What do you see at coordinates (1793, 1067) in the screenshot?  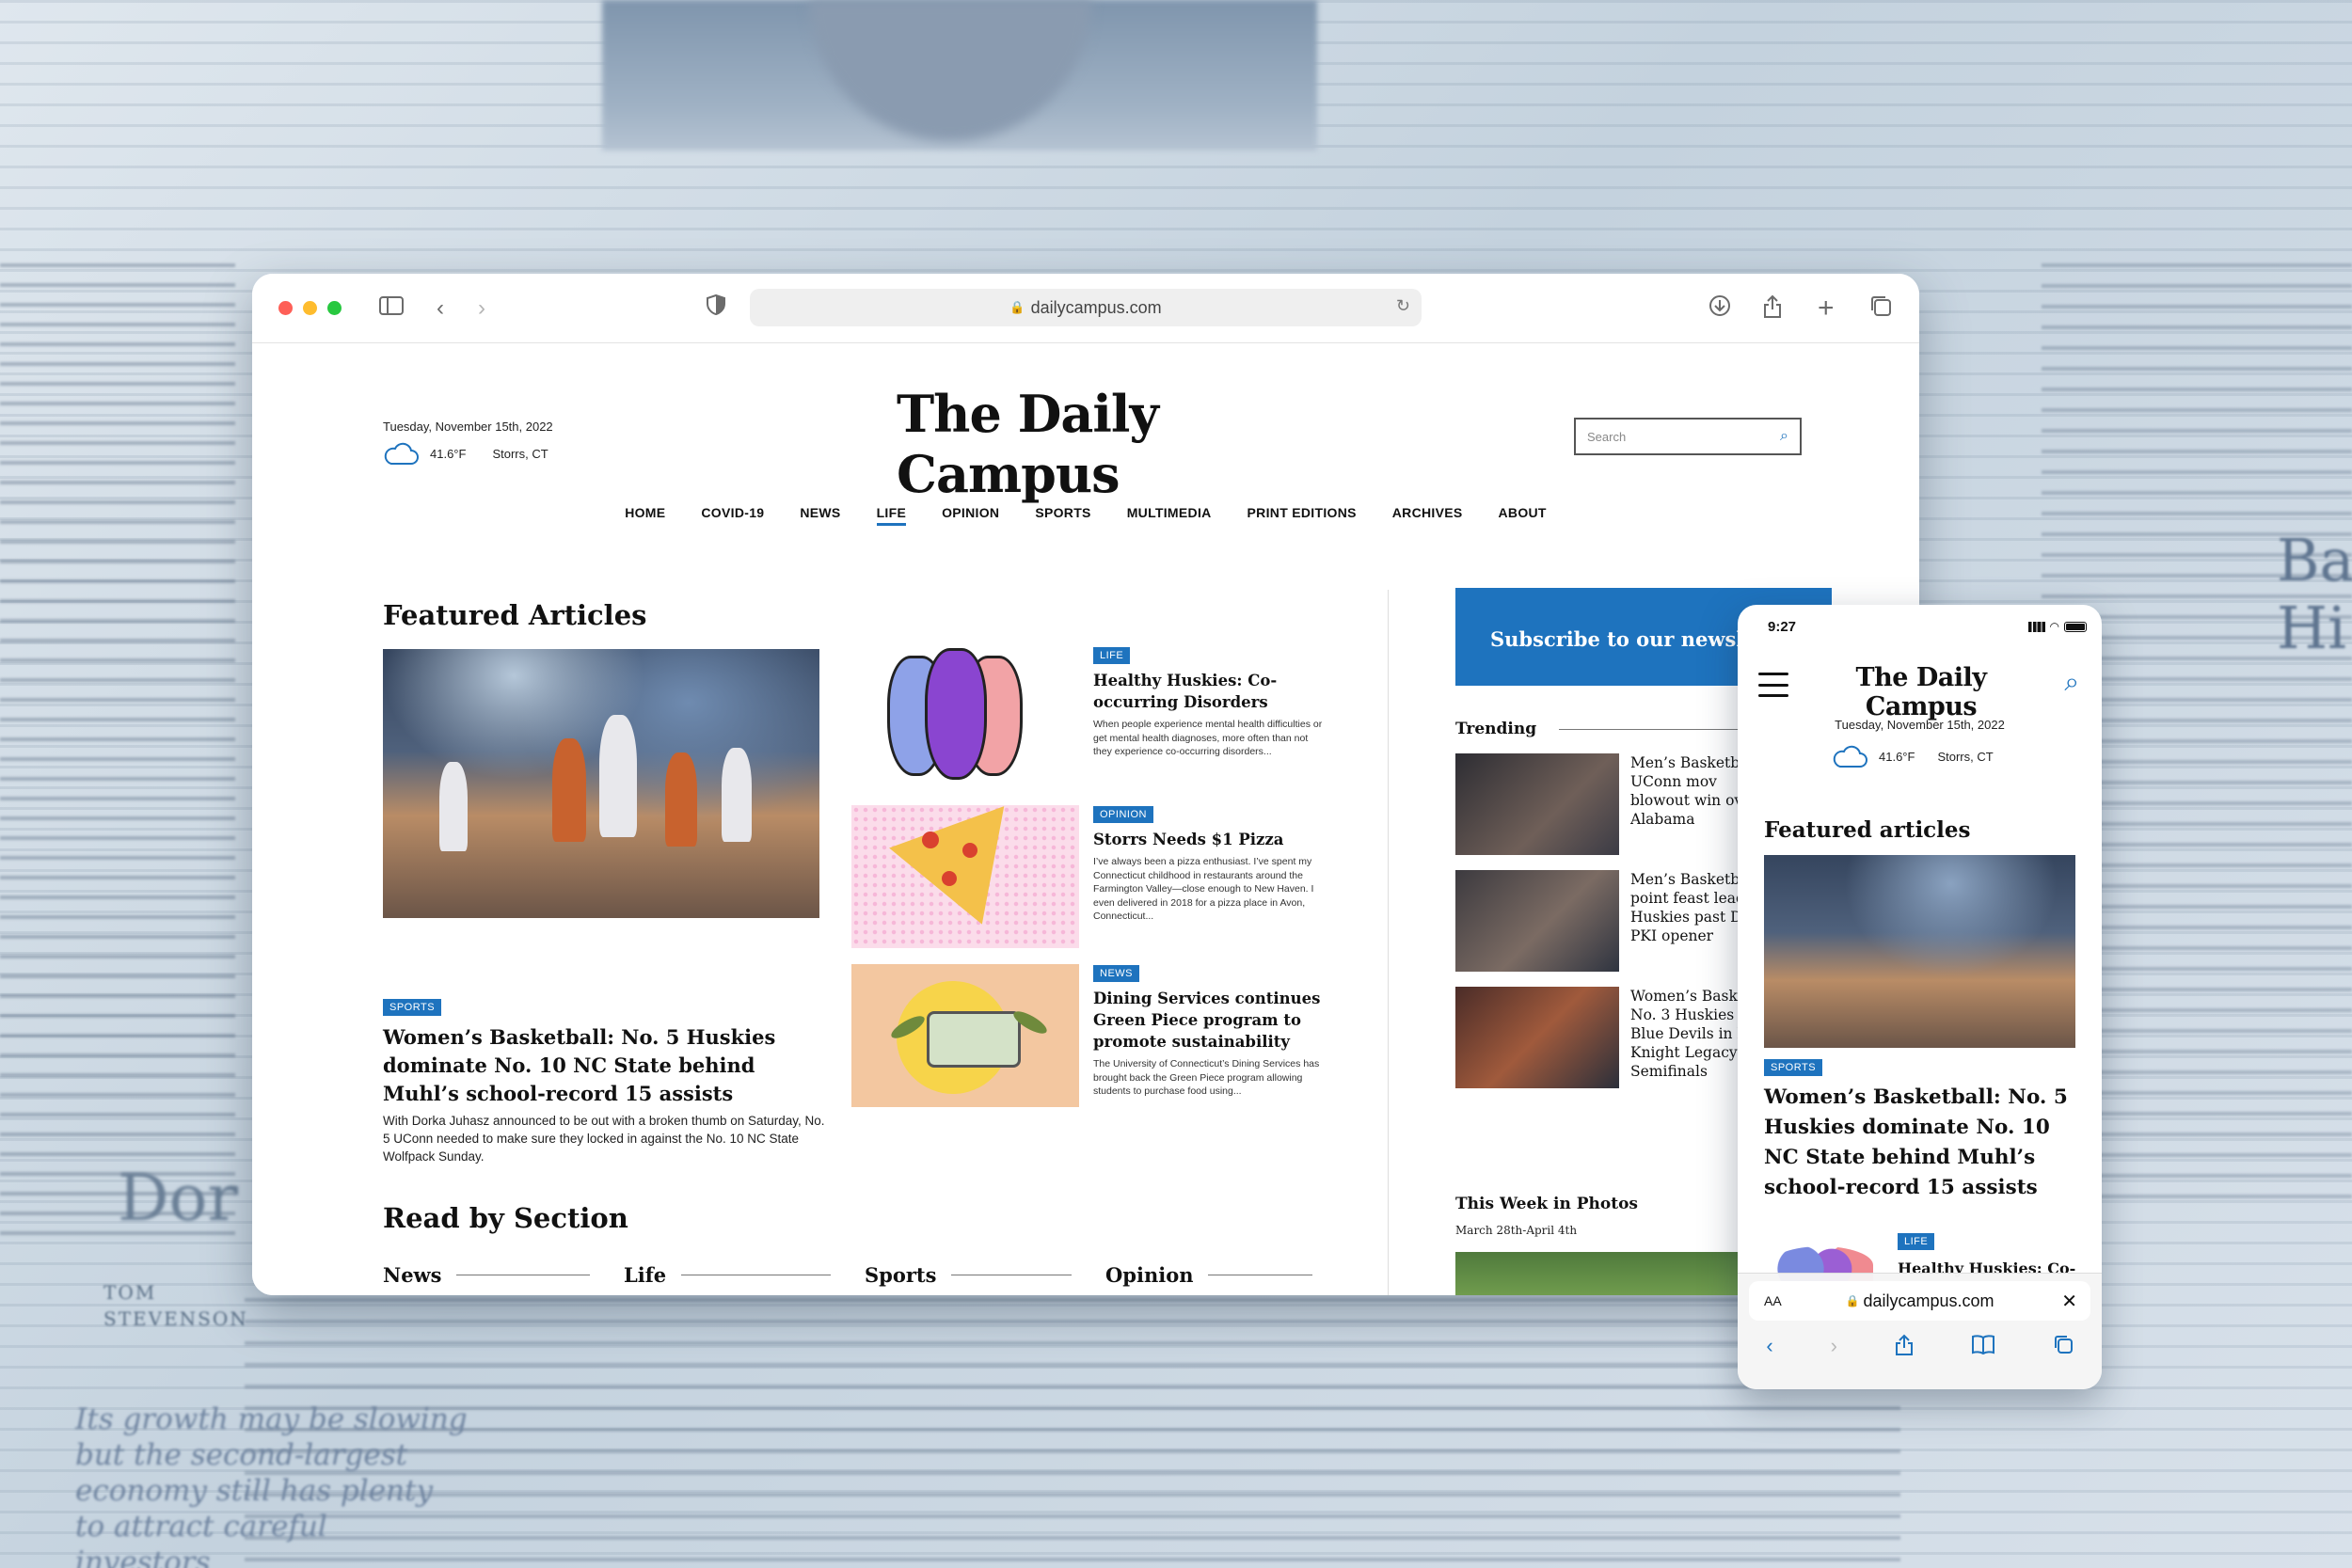 I see `mobile-article-tag: SPORTS` at bounding box center [1793, 1067].